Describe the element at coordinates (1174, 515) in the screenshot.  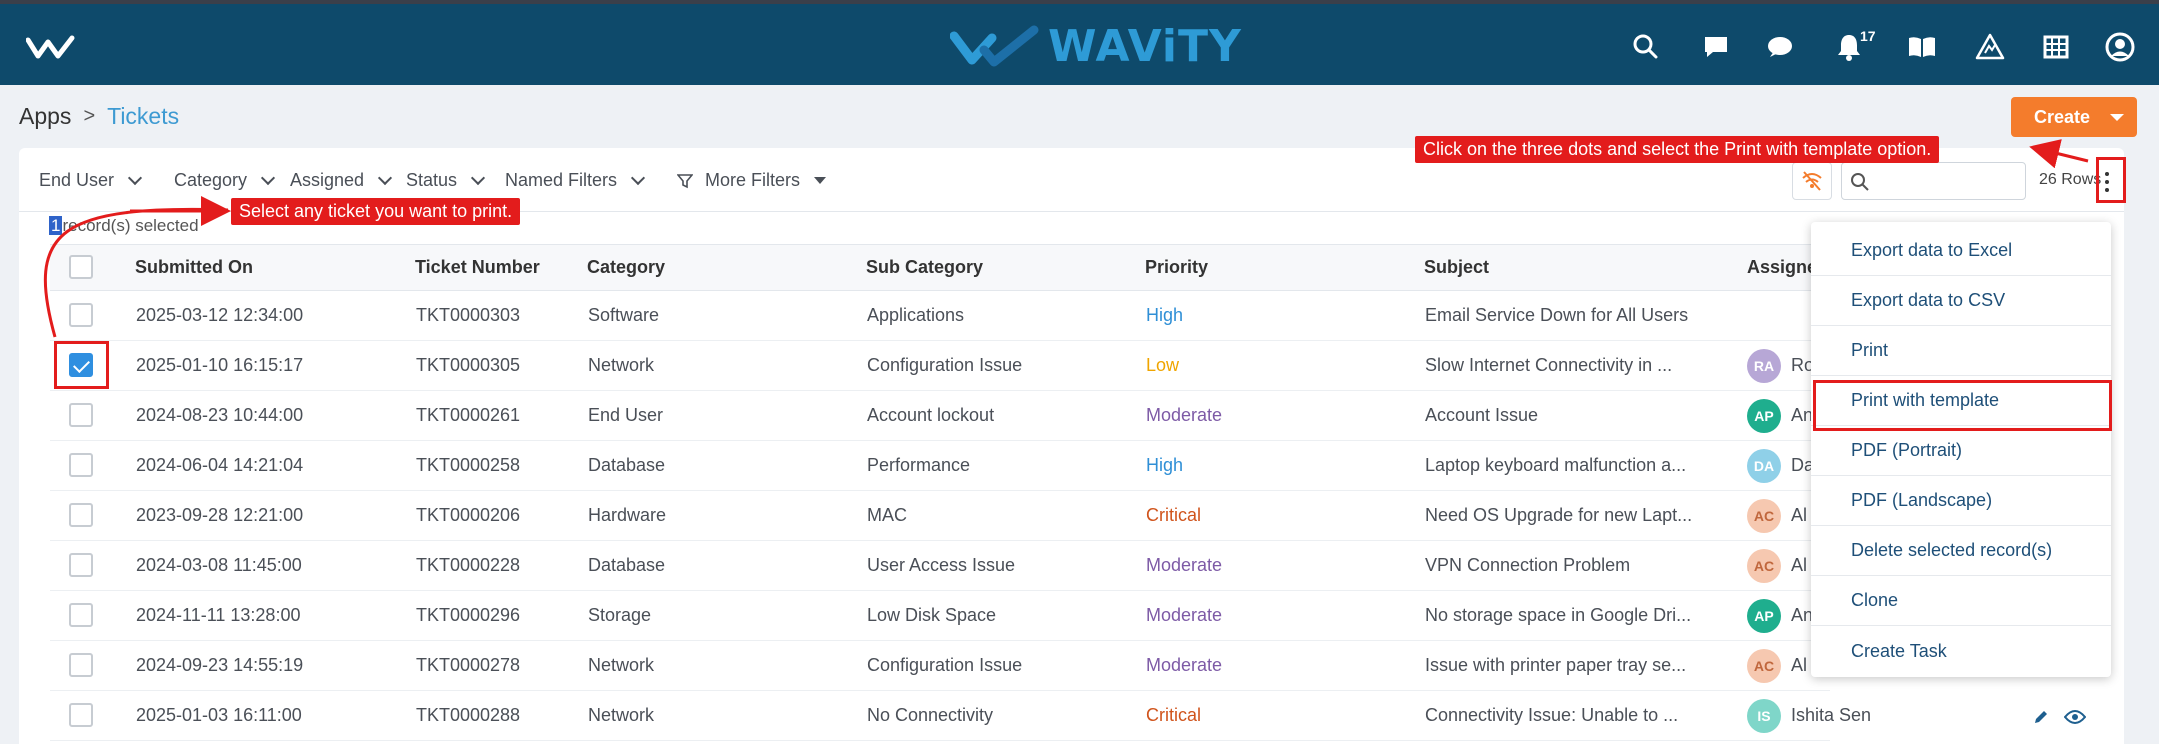
I see `cell-priority: Critical` at that location.